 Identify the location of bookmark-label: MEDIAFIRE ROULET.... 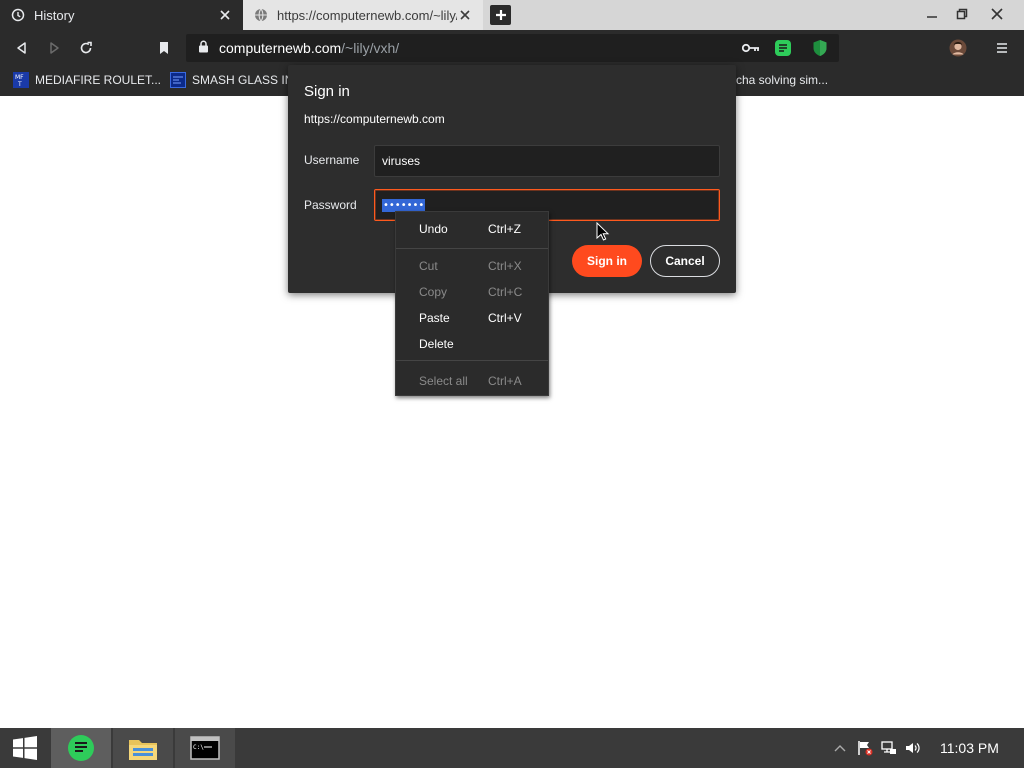
(98, 80).